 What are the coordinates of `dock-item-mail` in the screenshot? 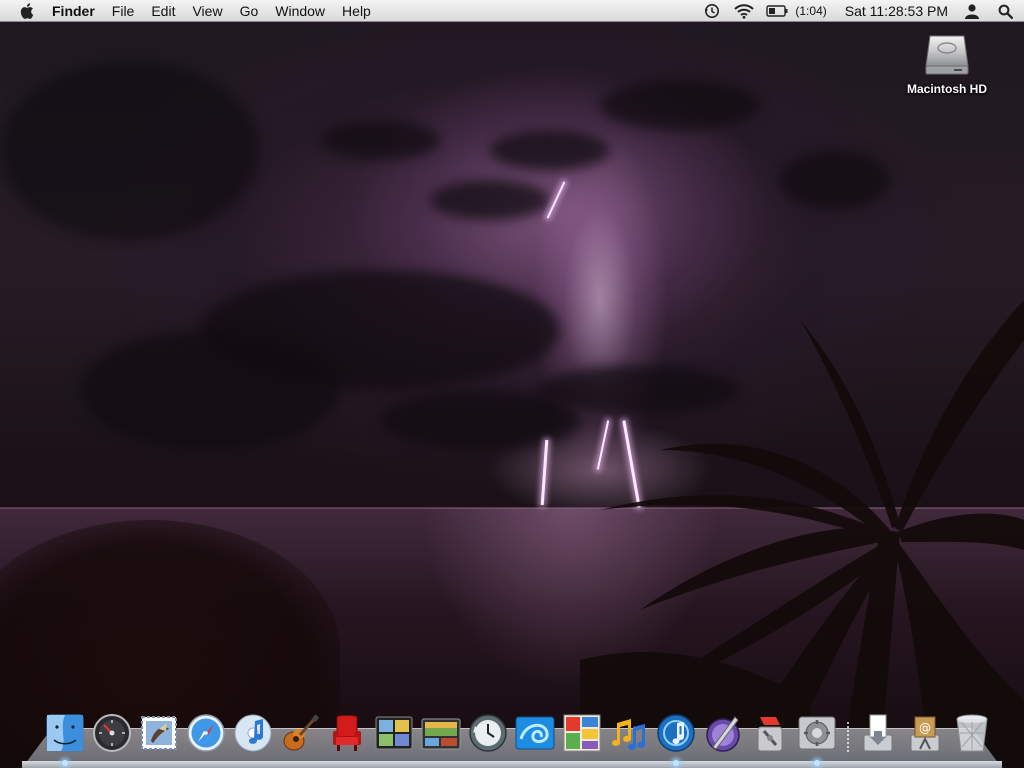 It's located at (159, 733).